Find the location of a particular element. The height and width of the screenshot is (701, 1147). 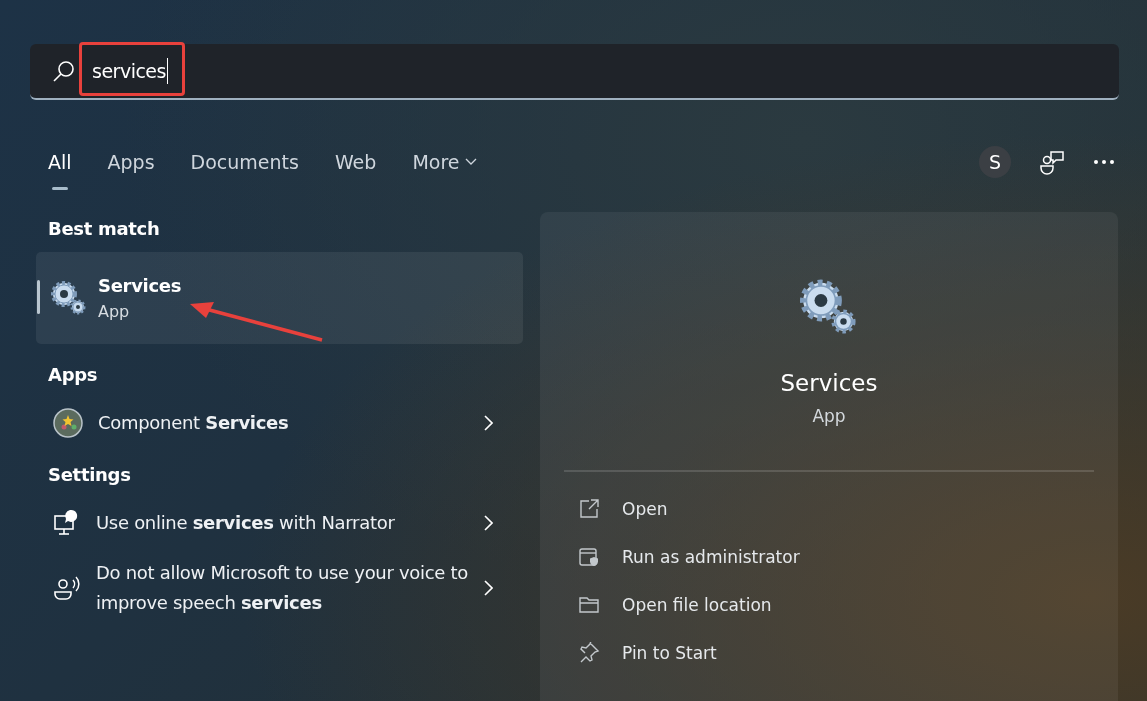

text-cursor is located at coordinates (167, 71).